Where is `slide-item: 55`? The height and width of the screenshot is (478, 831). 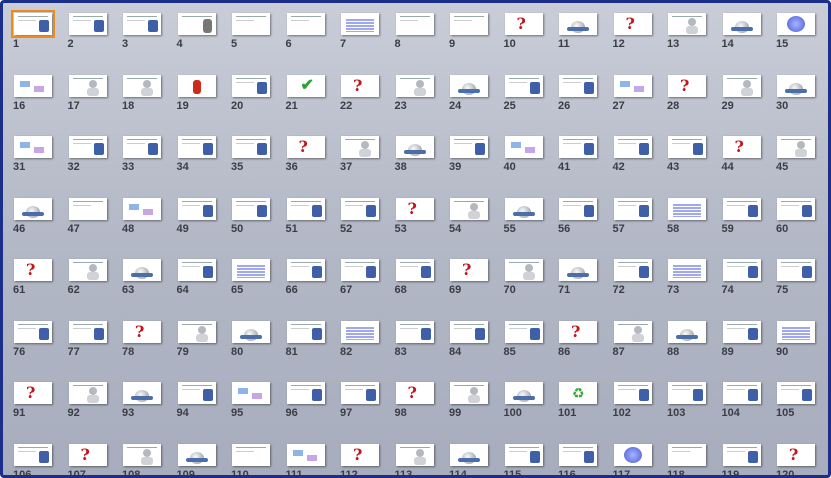 slide-item: 55 is located at coordinates (524, 223).